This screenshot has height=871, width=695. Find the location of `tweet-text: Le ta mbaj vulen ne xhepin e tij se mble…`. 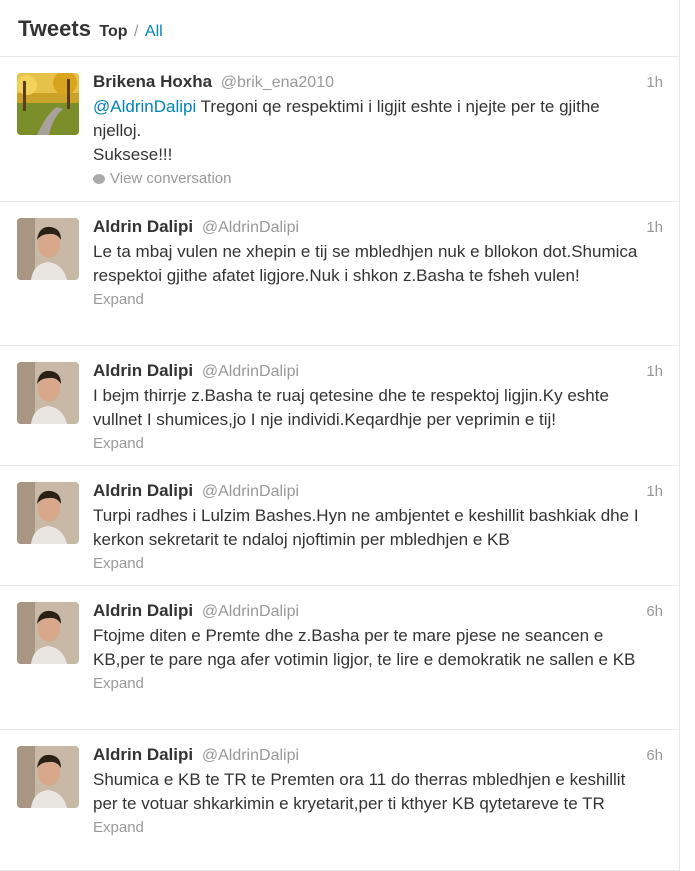

tweet-text: Le ta mbaj vulen ne xhepin e tij se mble… is located at coordinates (365, 263).